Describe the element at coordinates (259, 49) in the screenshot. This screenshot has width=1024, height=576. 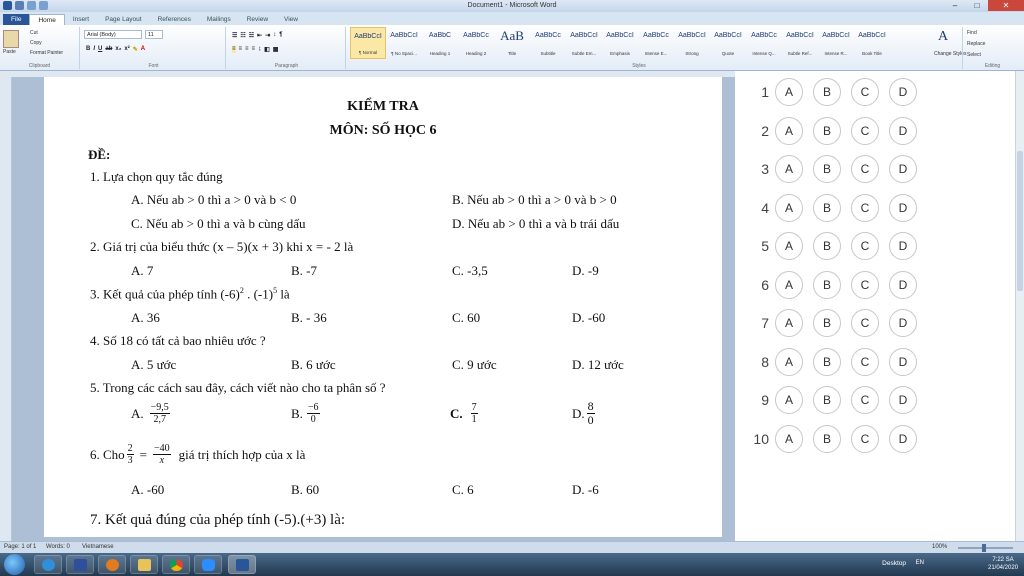
I see `line-spacing-icon: ↨` at that location.